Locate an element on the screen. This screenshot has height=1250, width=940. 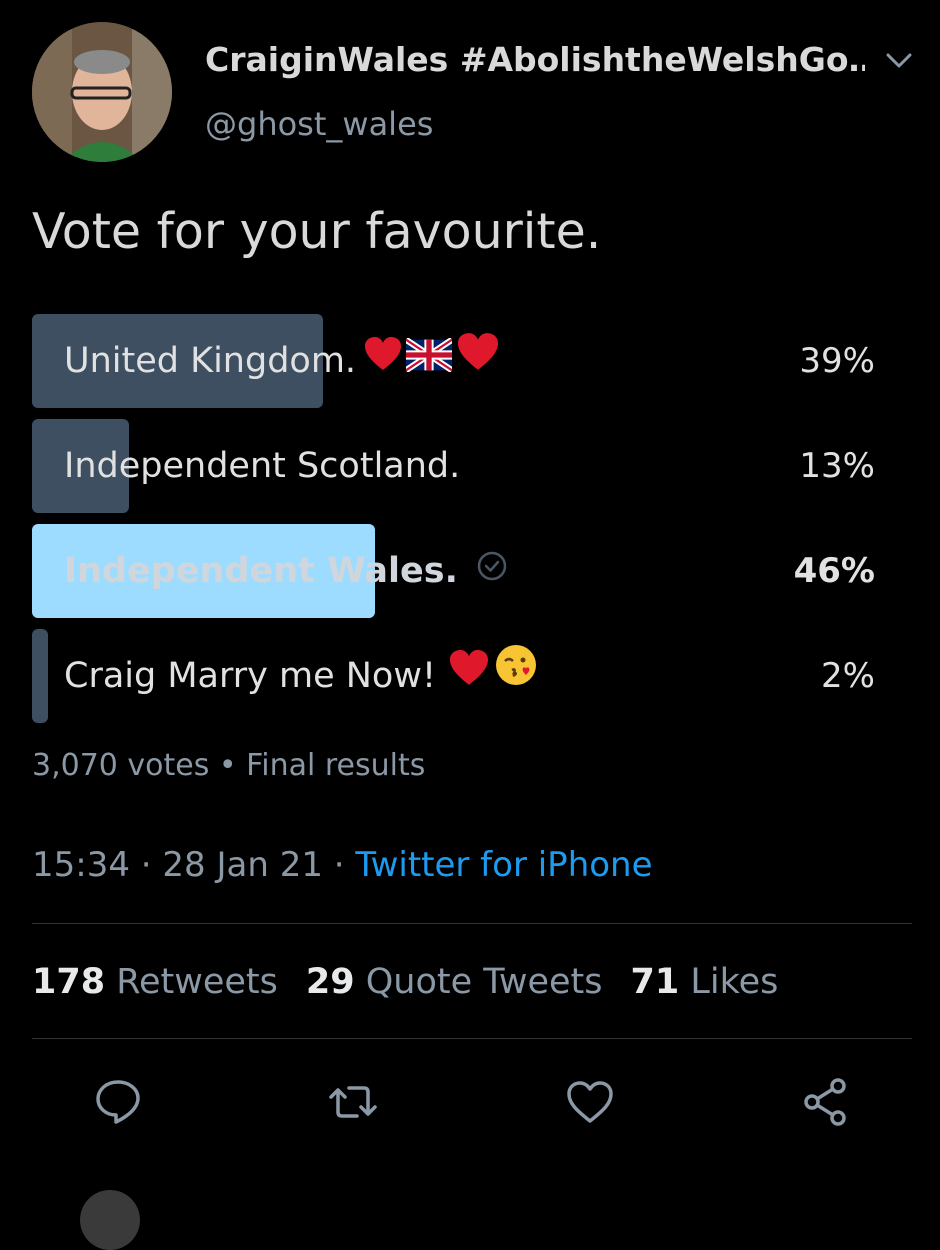
face-blowing-kiss-icon is located at coordinates (516, 676).